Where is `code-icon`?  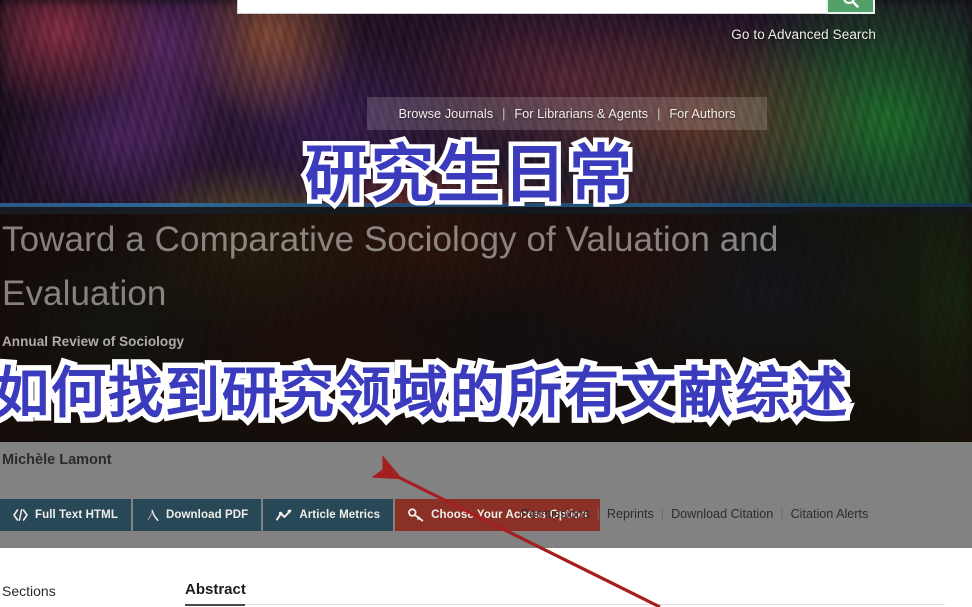 code-icon is located at coordinates (20, 515).